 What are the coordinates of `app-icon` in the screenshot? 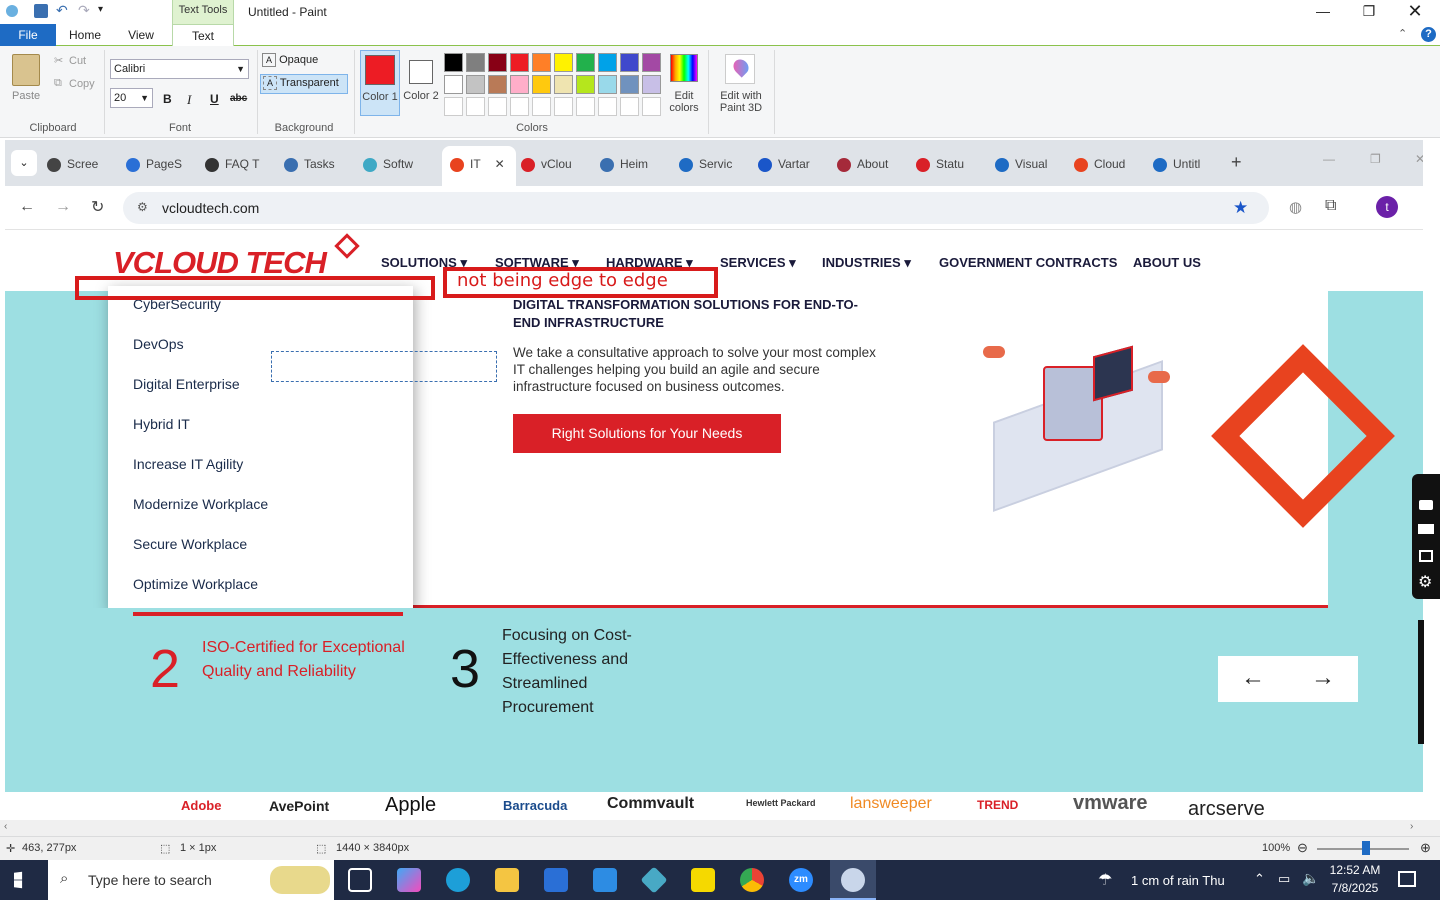 It's located at (654, 880).